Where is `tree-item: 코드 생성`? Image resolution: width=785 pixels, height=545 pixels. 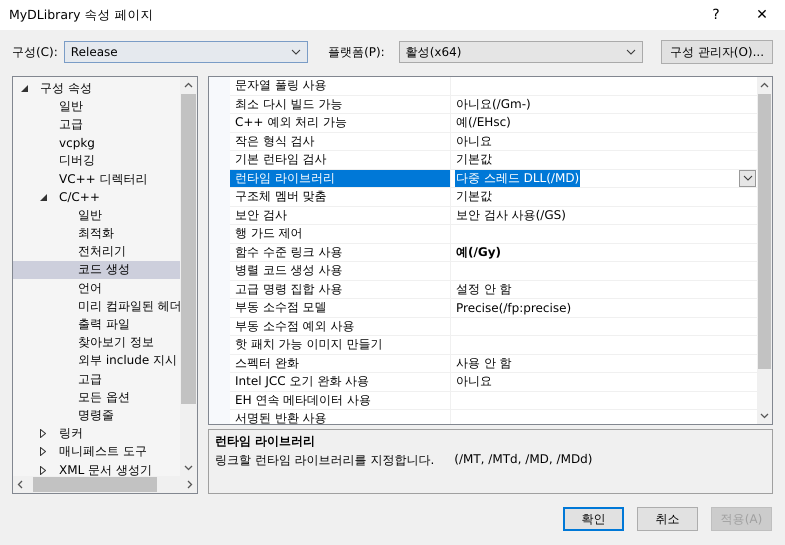
tree-item: 코드 생성 is located at coordinates (96, 270).